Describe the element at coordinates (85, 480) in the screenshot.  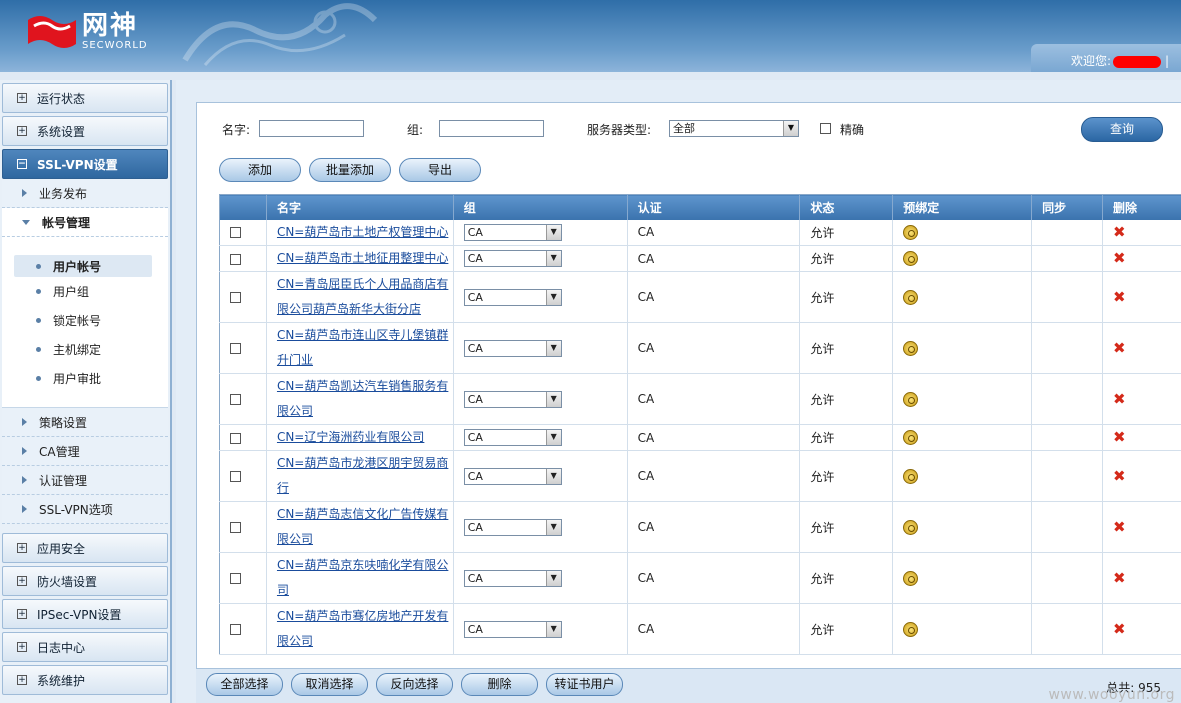
I see `sidebar-sub-auth-management: 认证管理` at that location.